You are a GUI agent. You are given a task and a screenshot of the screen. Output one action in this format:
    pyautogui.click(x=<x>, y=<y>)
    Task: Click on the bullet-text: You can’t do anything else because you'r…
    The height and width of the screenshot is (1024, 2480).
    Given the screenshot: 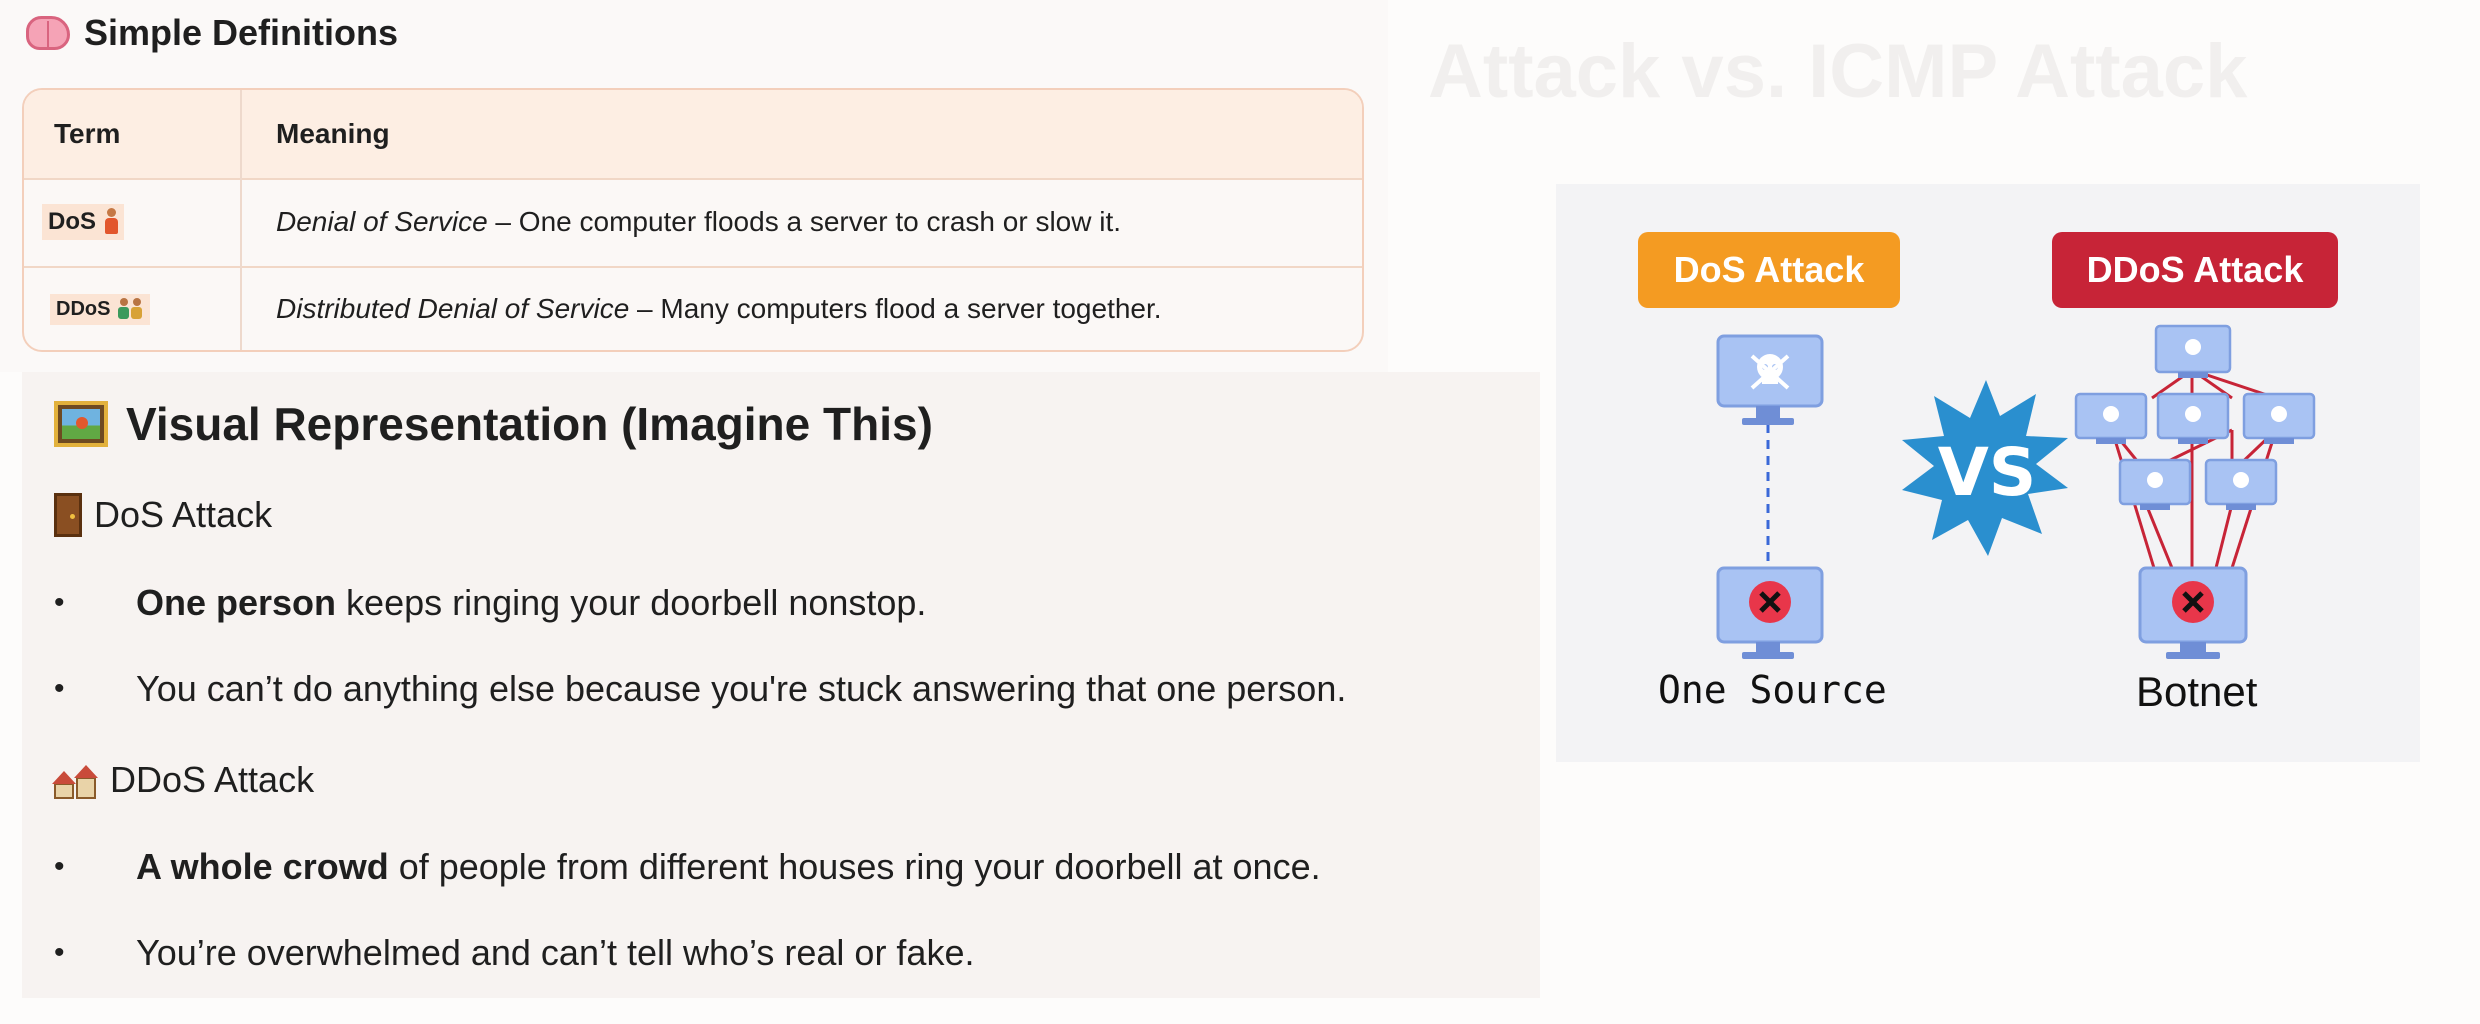 What is the action you would take?
    pyautogui.click(x=741, y=688)
    